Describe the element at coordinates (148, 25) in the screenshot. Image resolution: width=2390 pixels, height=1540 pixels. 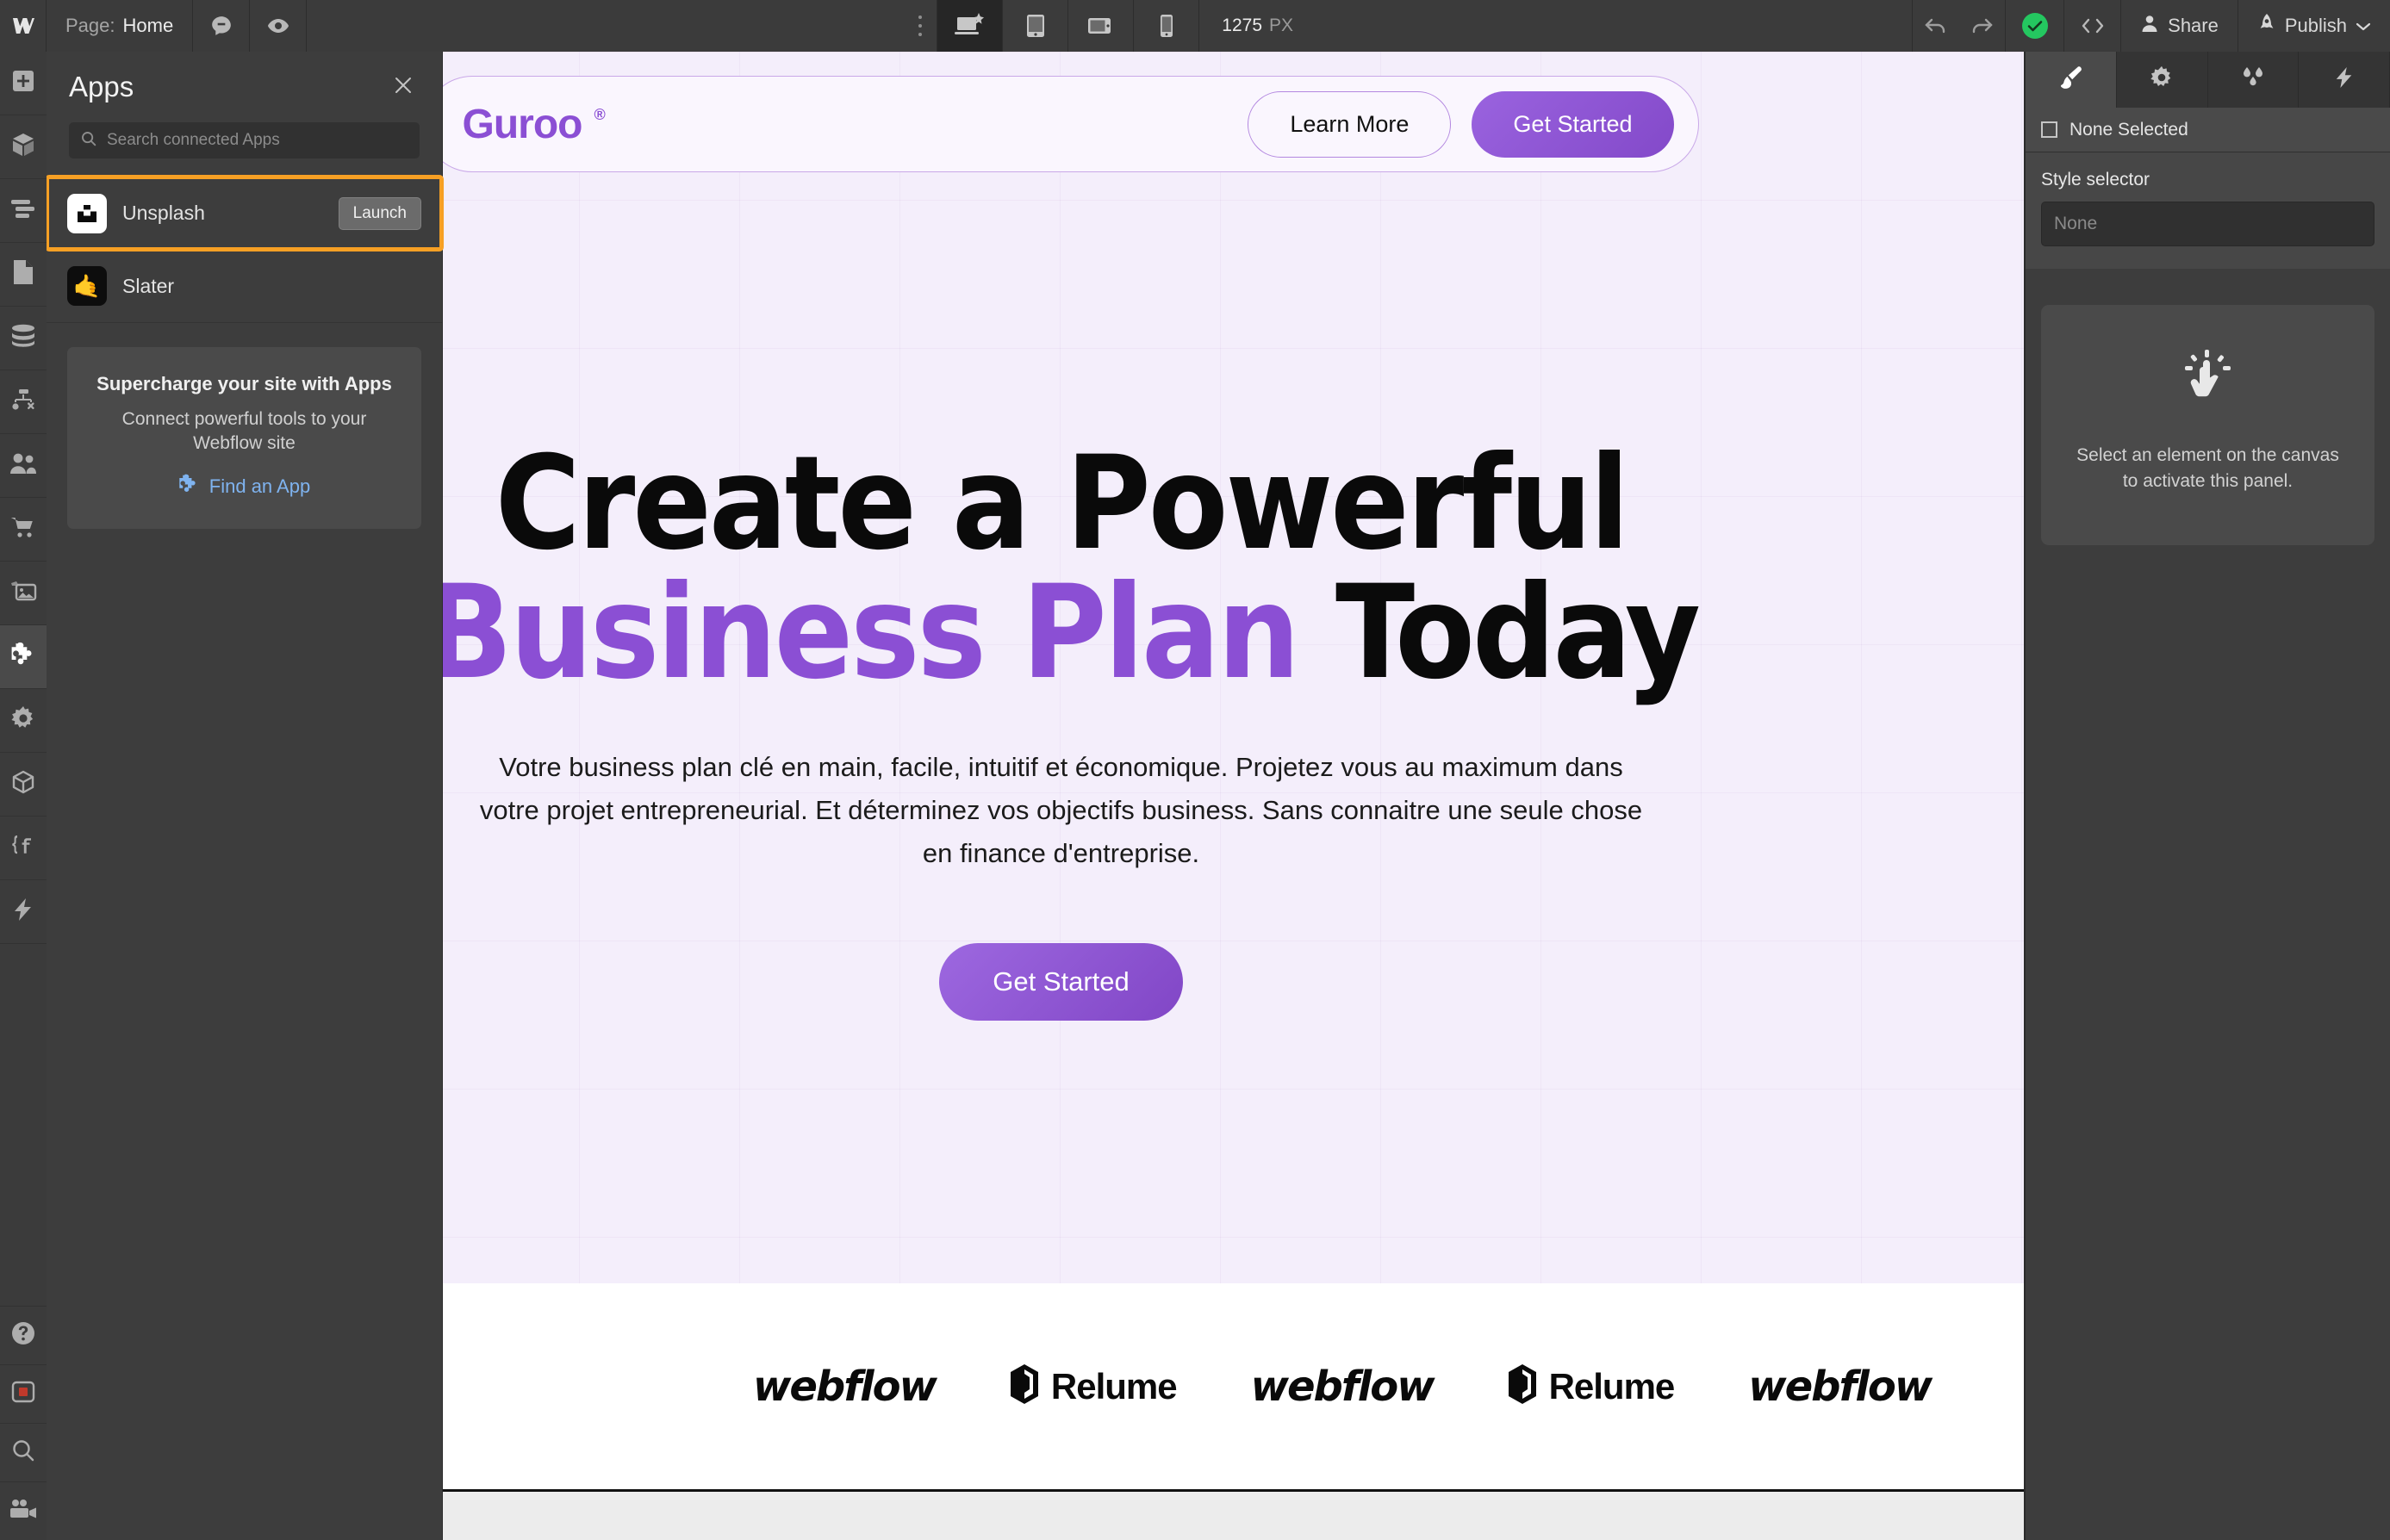
I see `page-name: Home` at that location.